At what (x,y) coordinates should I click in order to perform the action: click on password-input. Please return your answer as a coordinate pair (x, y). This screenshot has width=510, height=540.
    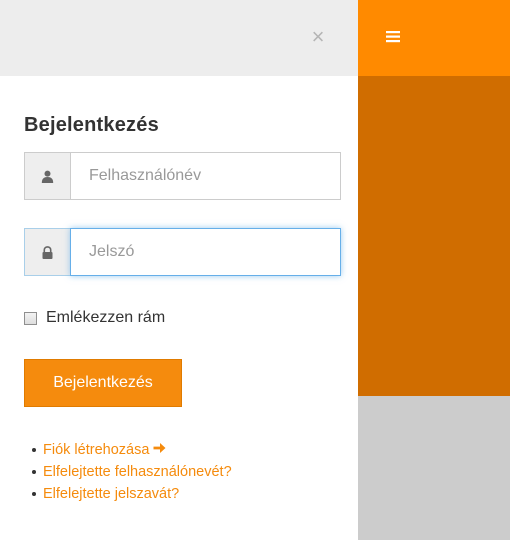
    Looking at the image, I should click on (205, 252).